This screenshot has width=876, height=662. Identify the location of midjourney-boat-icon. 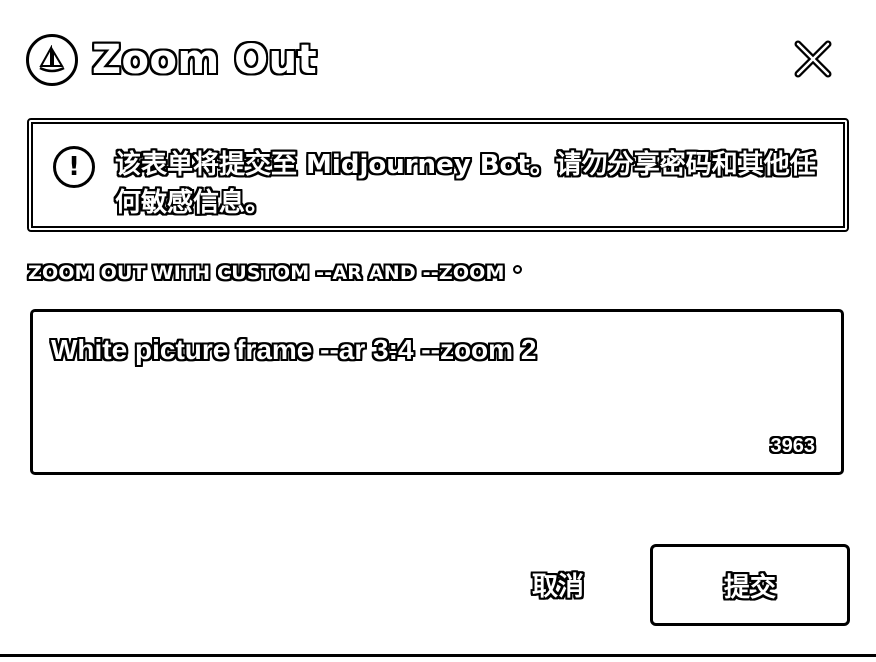
(52, 60).